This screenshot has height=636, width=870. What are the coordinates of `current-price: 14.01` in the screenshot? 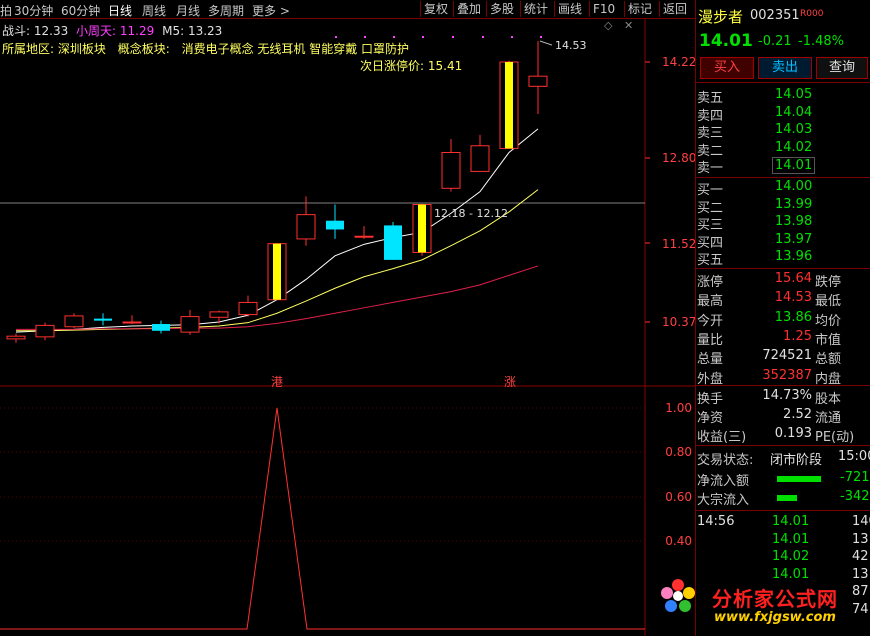 It's located at (726, 41).